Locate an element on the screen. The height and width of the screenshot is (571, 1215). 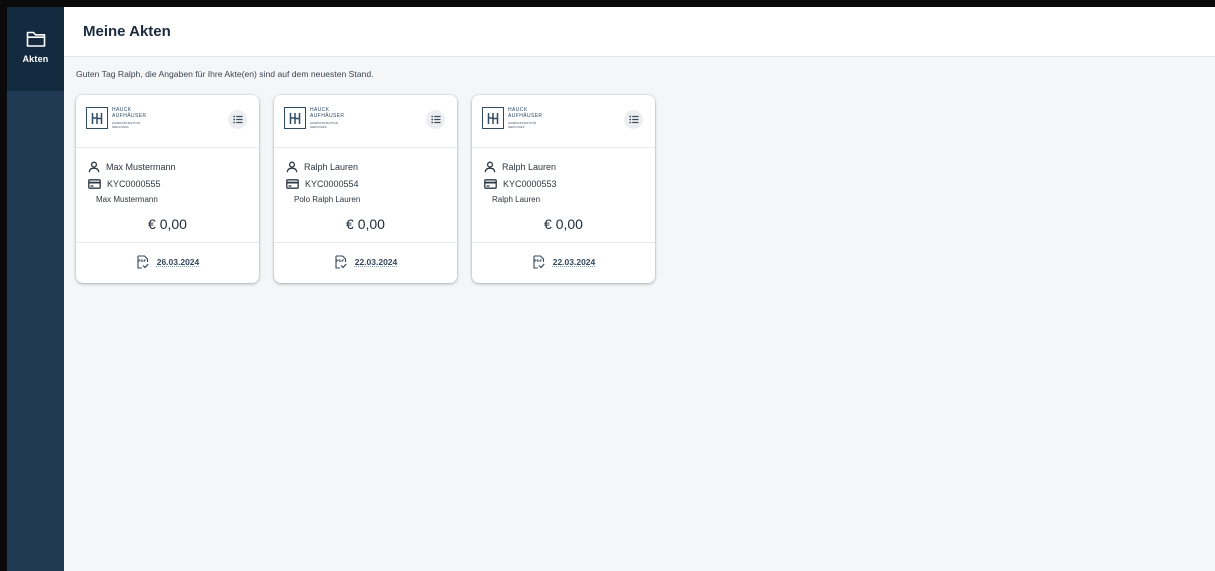
document-link: PDF 26.03.2024 is located at coordinates (167, 262).